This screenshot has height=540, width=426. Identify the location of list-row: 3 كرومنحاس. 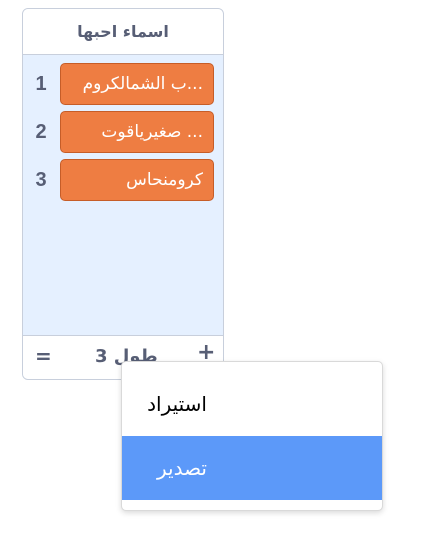
(123, 181).